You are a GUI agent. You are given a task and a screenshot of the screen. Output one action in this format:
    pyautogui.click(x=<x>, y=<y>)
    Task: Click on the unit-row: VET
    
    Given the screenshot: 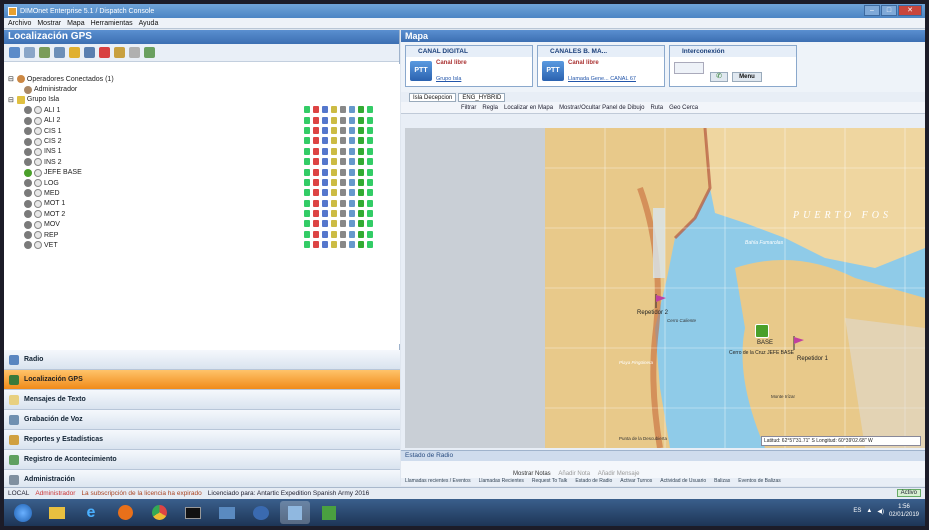 What is the action you would take?
    pyautogui.click(x=202, y=245)
    